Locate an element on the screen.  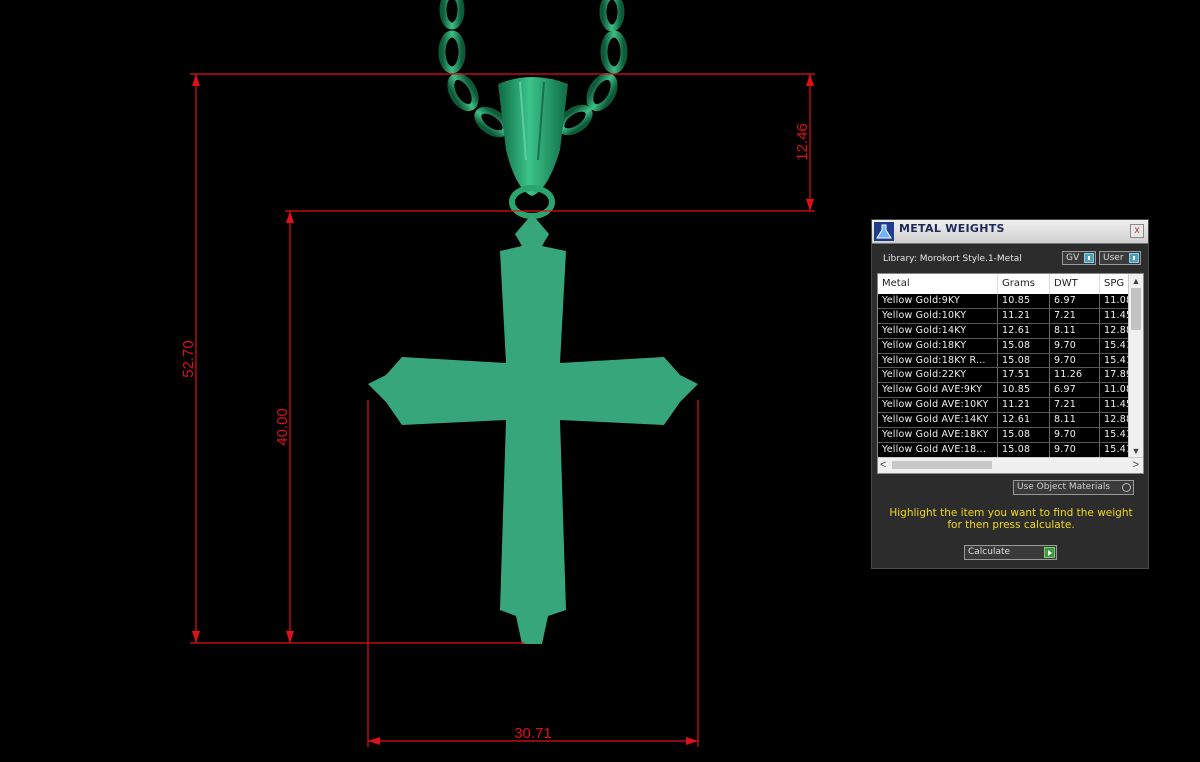
scroll-thumb is located at coordinates (1136, 309).